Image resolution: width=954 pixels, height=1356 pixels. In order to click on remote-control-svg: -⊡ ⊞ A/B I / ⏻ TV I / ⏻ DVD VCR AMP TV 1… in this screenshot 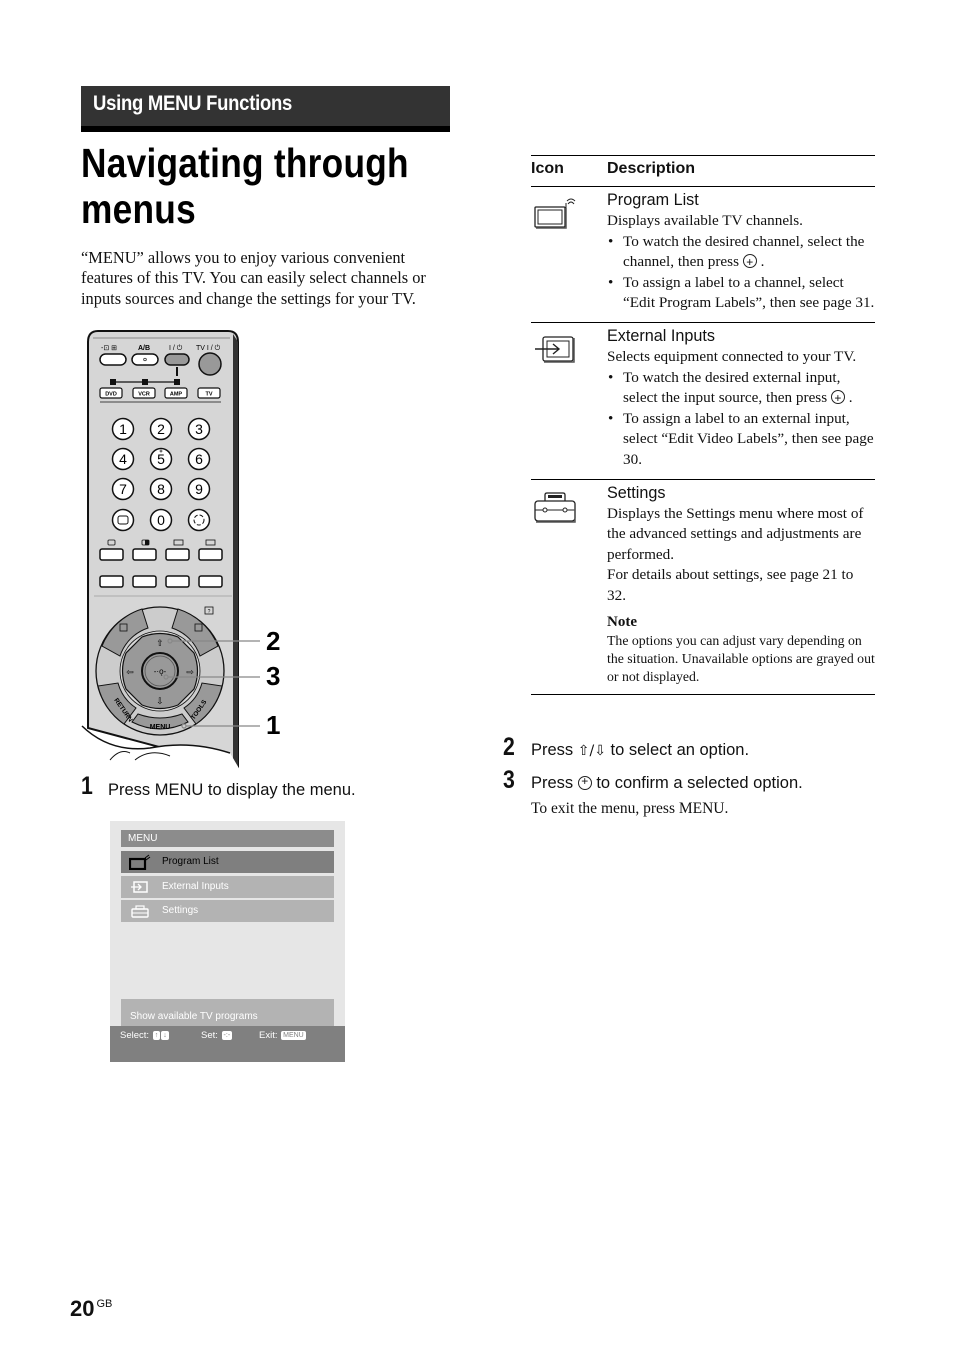, I will do `click(180, 550)`.